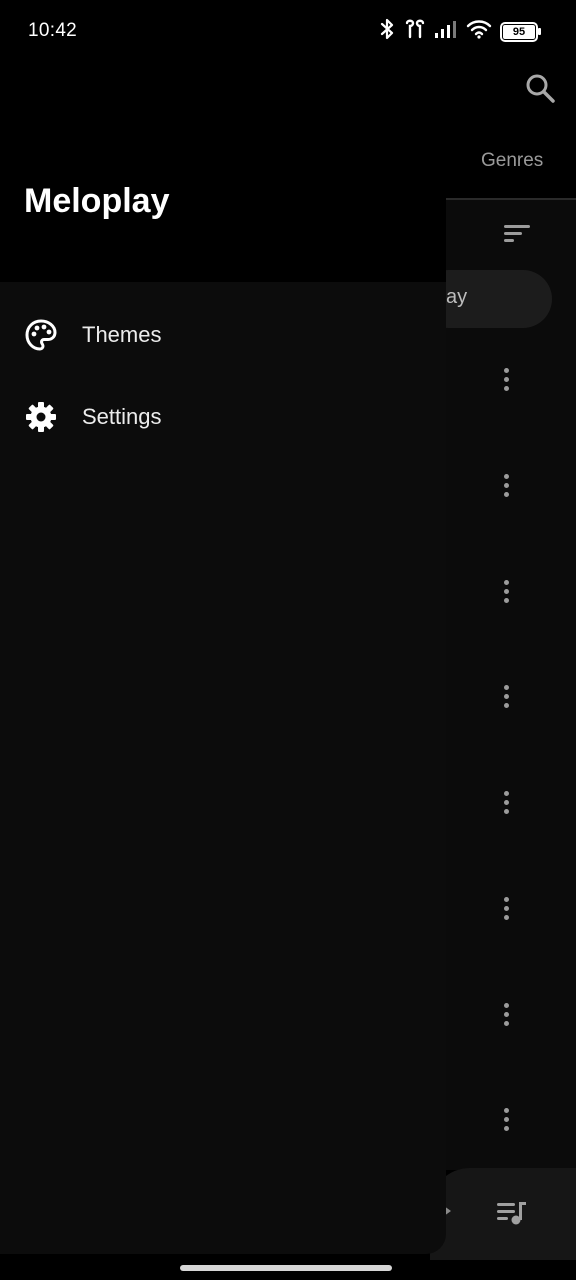 The image size is (576, 1280). I want to click on battery-icon: 95, so click(520, 31).